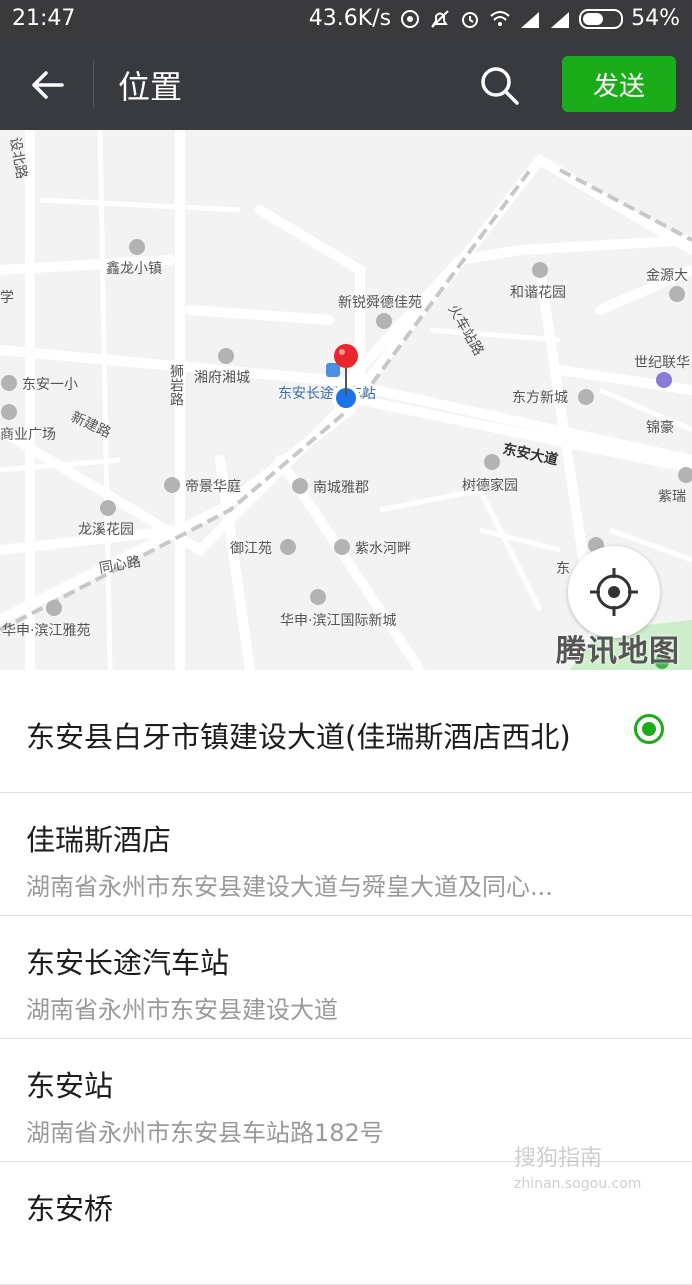 Image resolution: width=692 pixels, height=1285 pixels. I want to click on map-label: 龙溪花园, so click(106, 530).